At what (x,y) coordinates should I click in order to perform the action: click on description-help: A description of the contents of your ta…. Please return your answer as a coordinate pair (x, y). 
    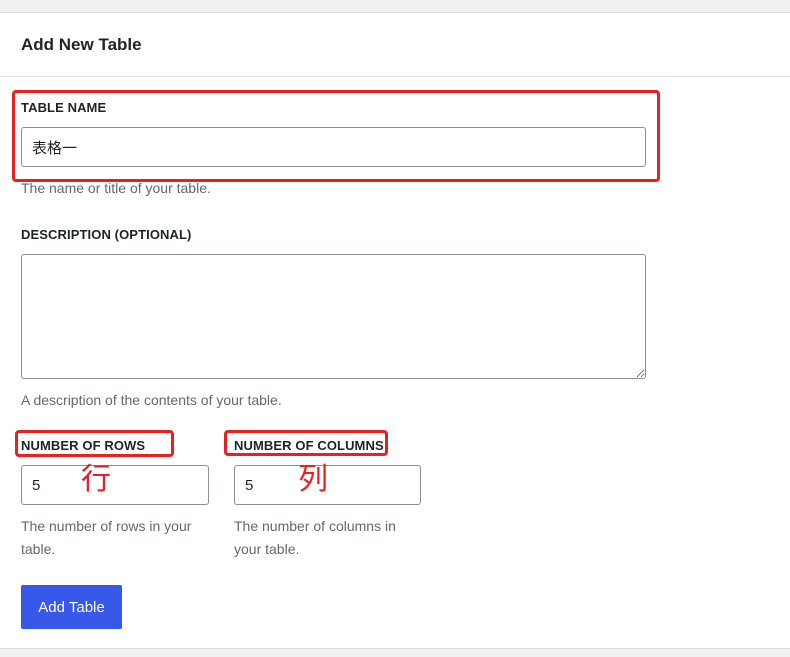
    Looking at the image, I should click on (151, 400).